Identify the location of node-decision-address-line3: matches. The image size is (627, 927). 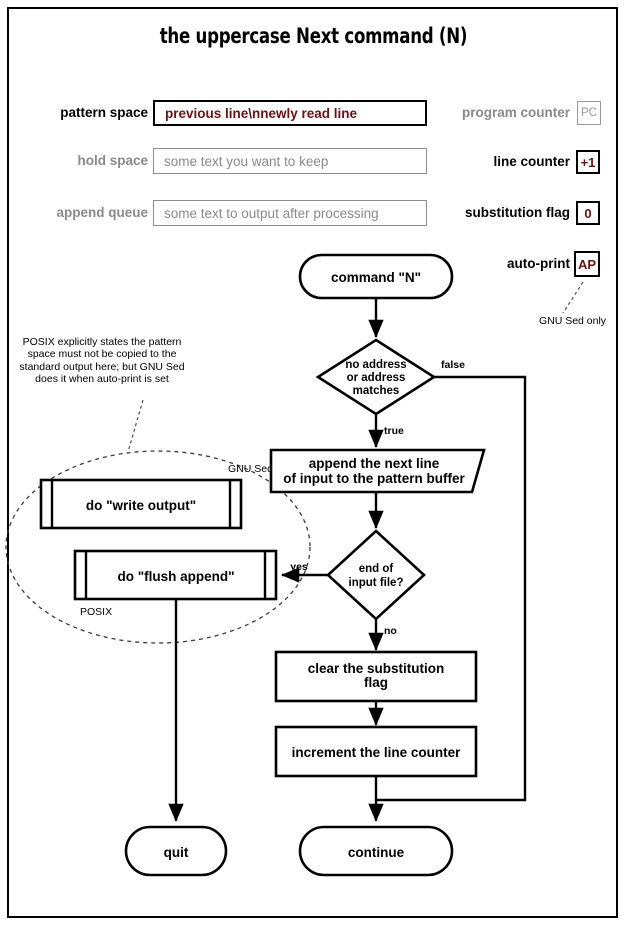
(376, 391).